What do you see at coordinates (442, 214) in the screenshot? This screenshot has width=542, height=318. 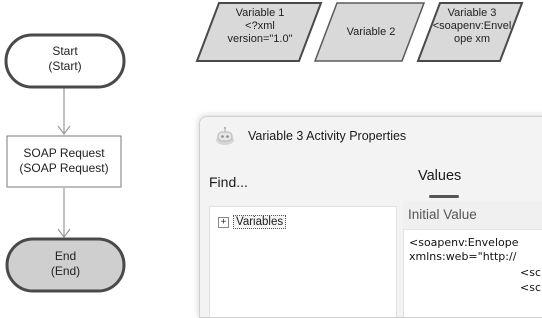 I see `initial-value-label: Initial Value` at bounding box center [442, 214].